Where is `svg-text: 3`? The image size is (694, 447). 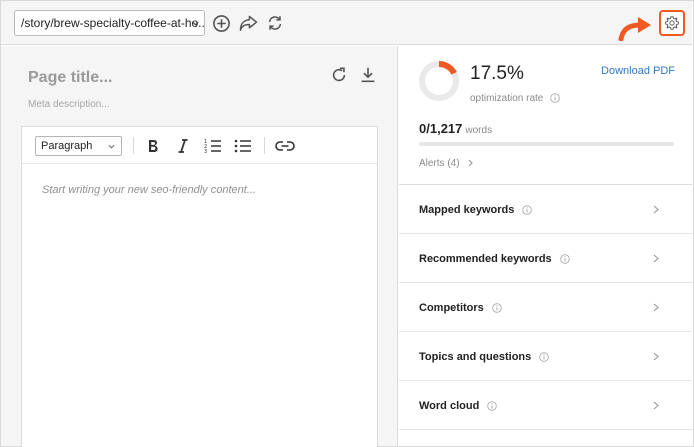
svg-text: 3 is located at coordinates (205, 151).